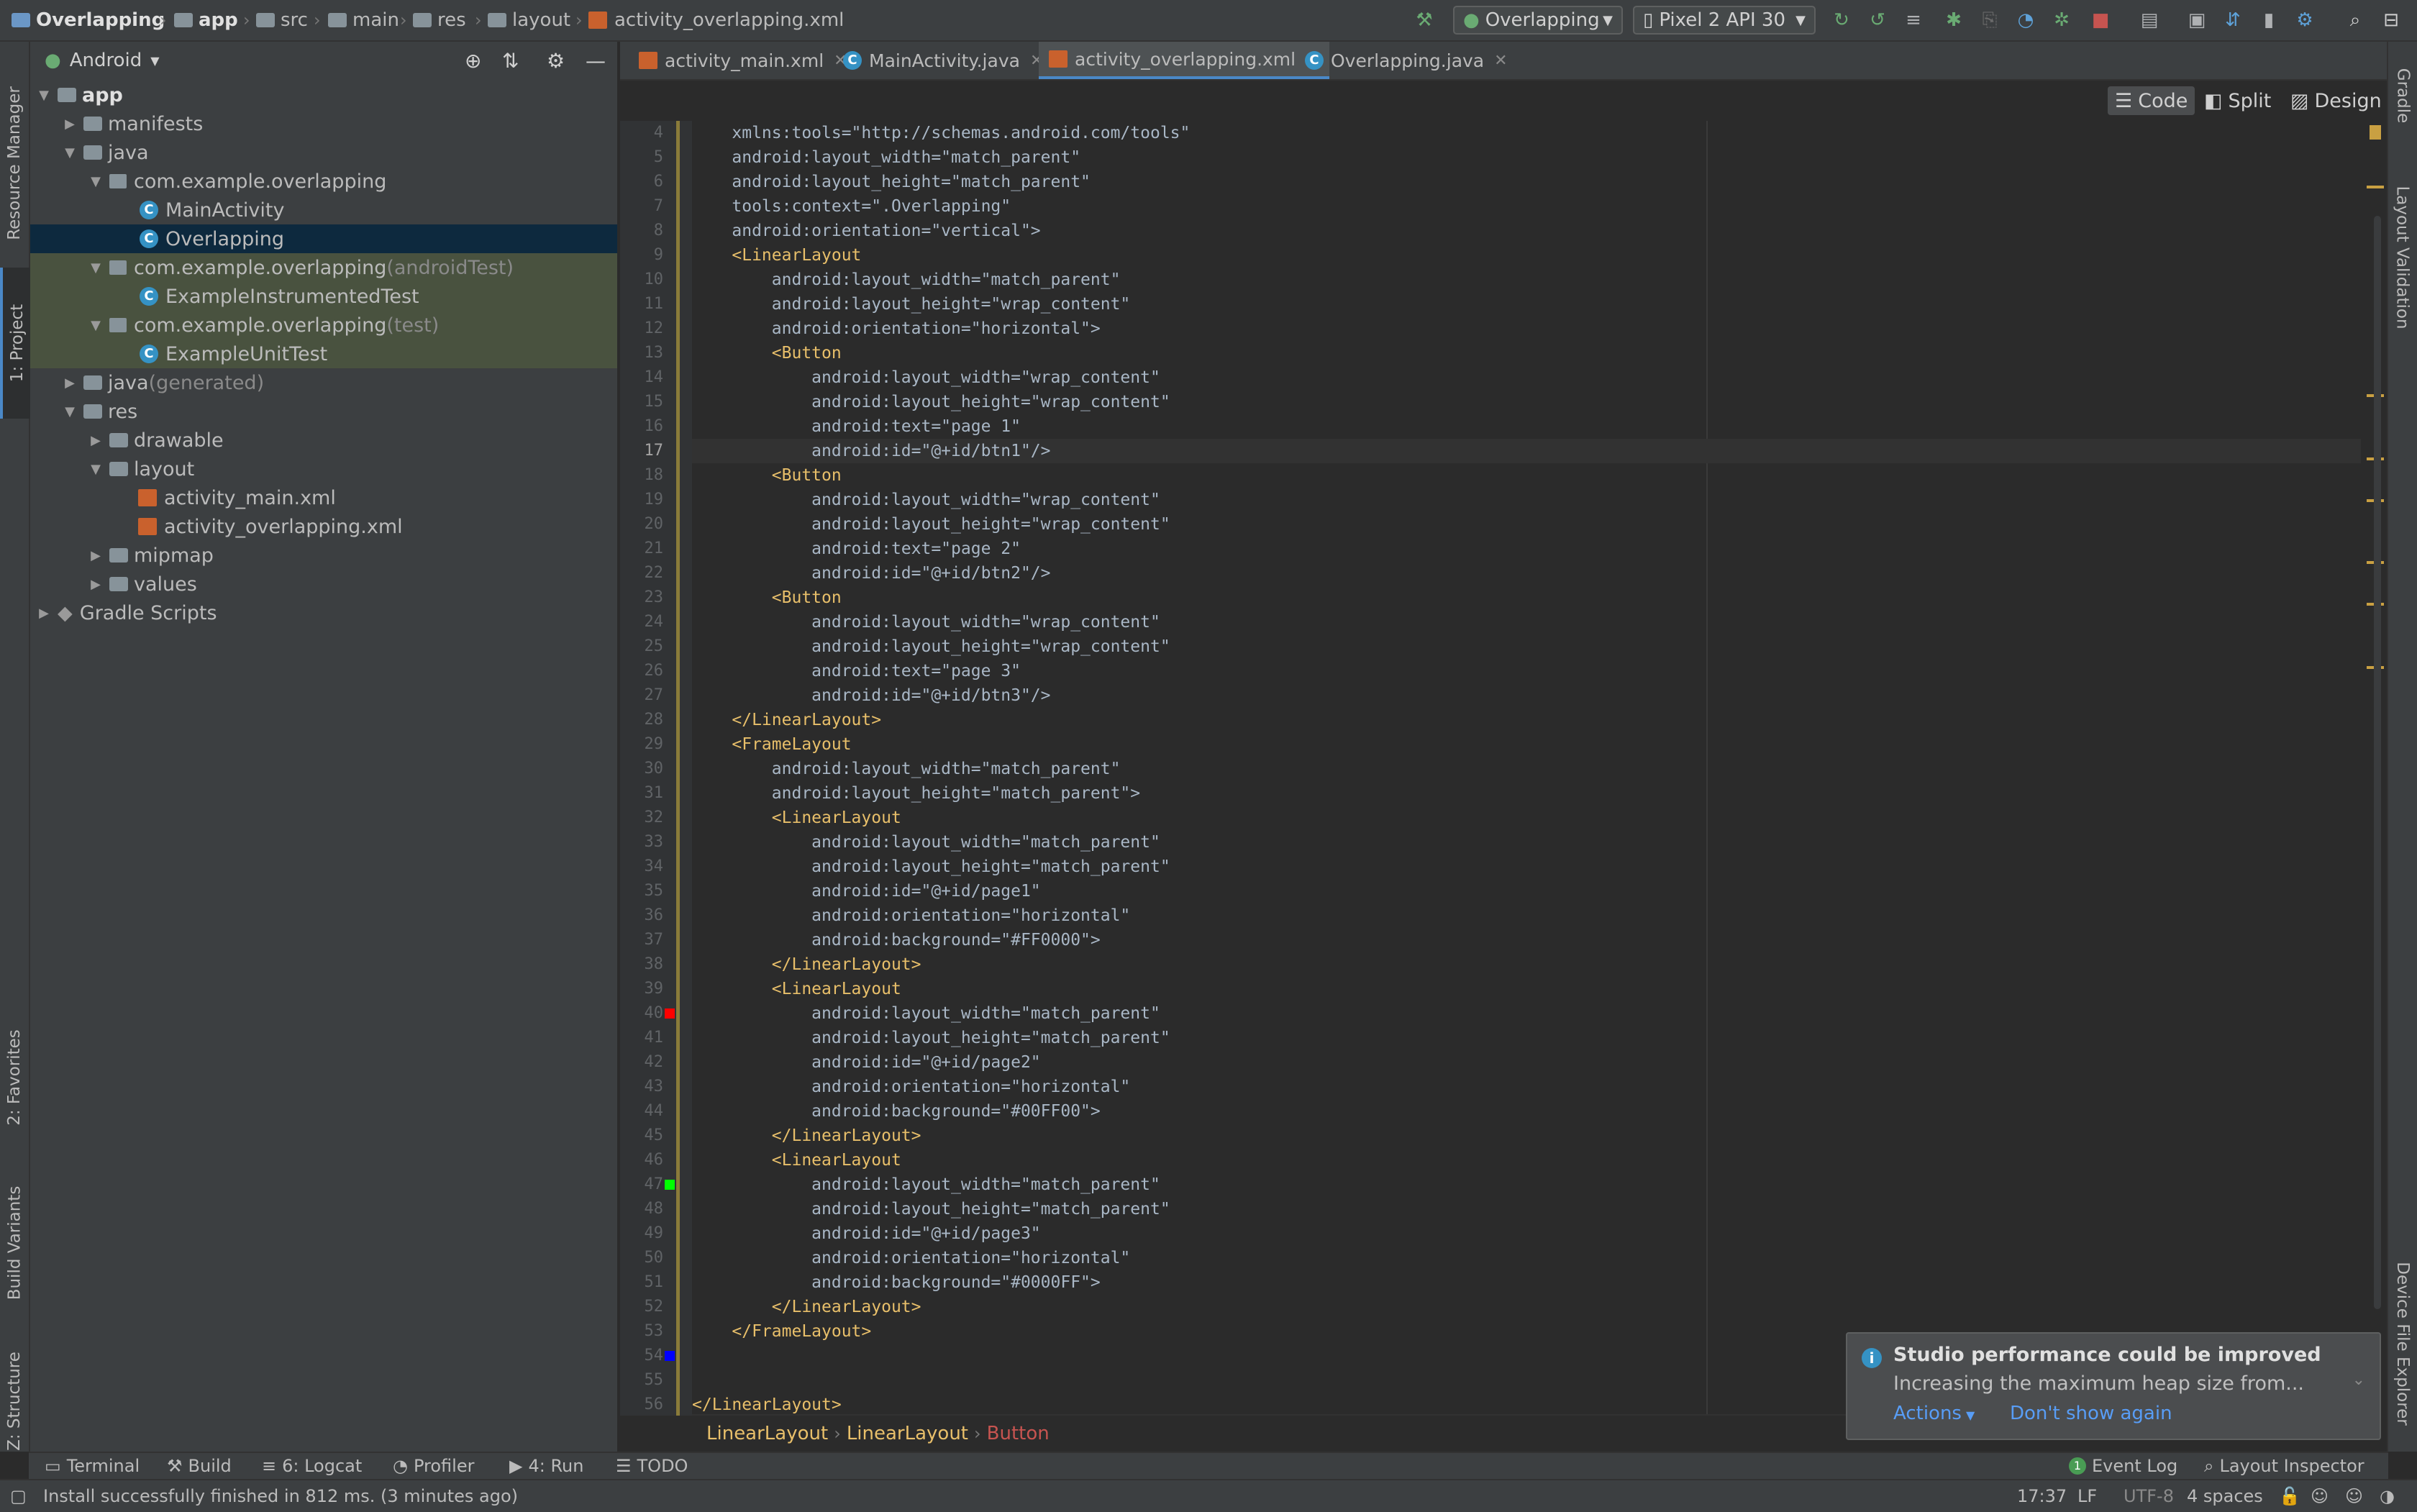  What do you see at coordinates (324, 326) in the screenshot?
I see `tree-item-package-test: ▼ com.example.overlapping (test)` at bounding box center [324, 326].